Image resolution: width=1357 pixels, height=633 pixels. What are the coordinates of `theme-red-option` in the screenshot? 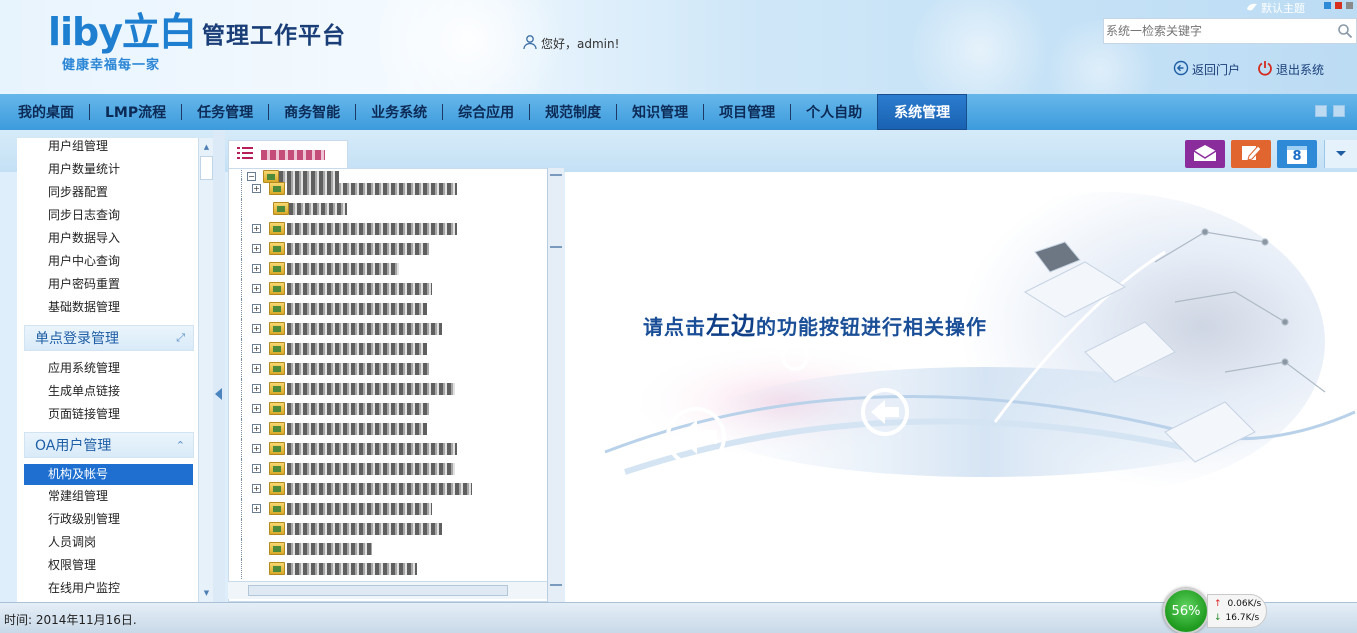 It's located at (1338, 5).